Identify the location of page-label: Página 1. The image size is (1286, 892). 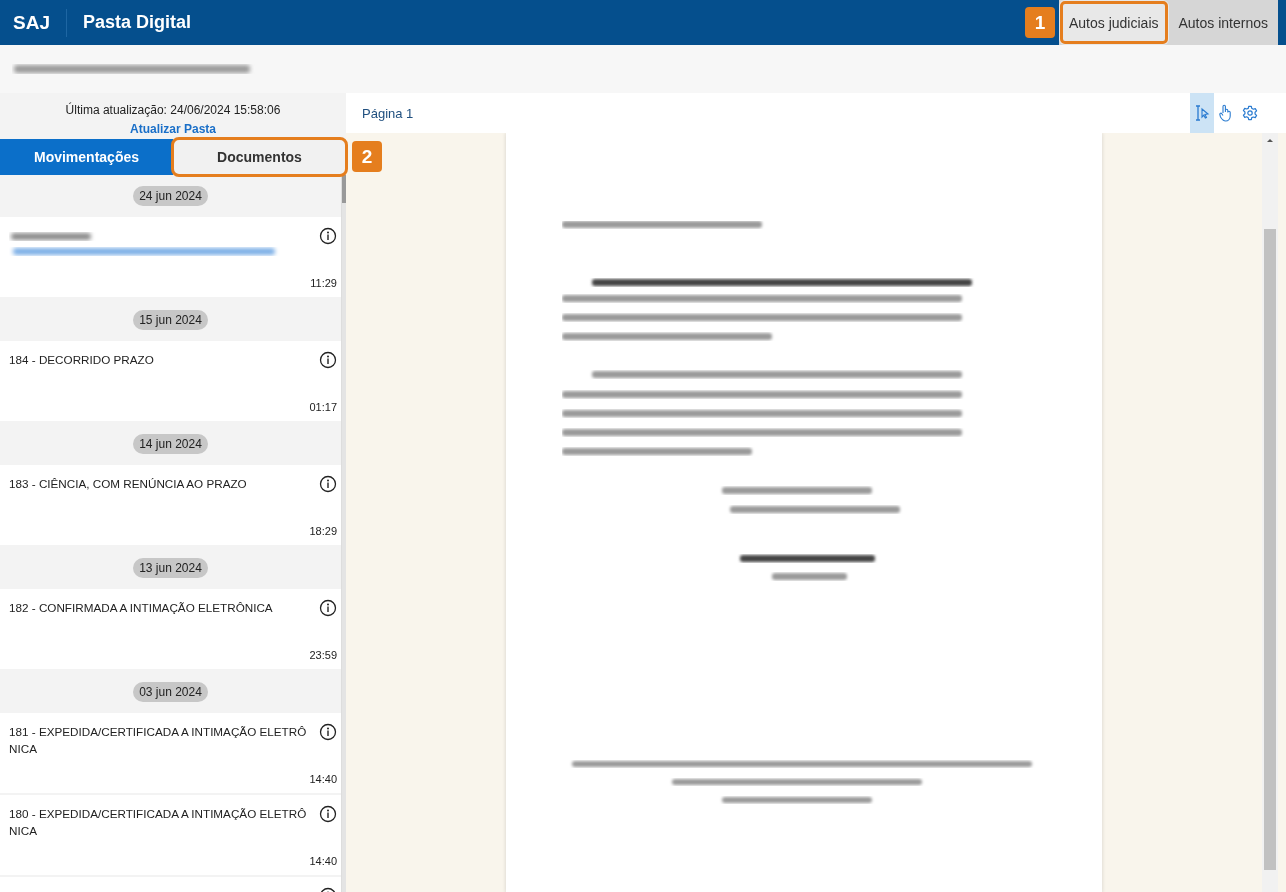
(388, 113).